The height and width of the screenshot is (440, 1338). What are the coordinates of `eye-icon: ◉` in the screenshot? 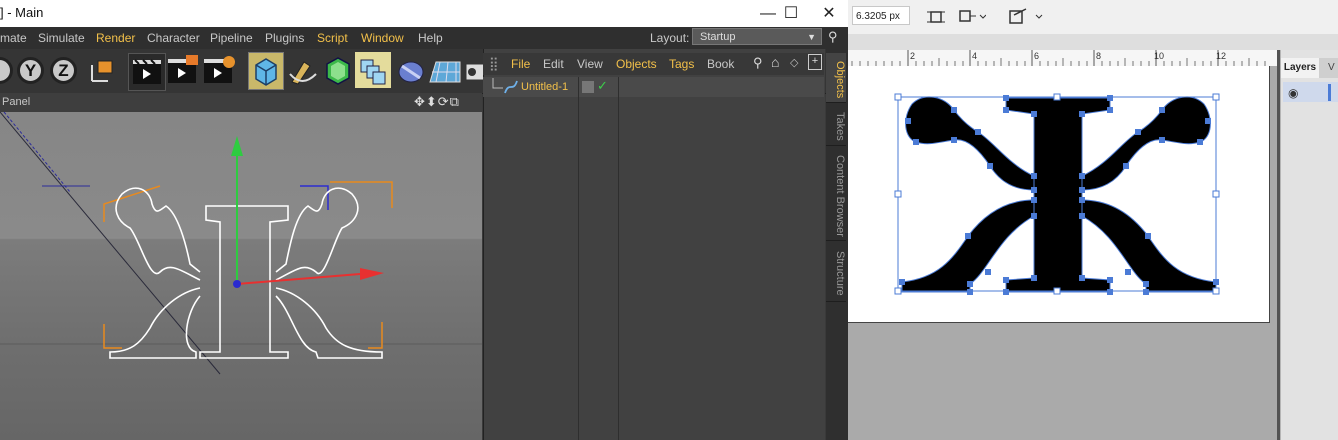 It's located at (1293, 93).